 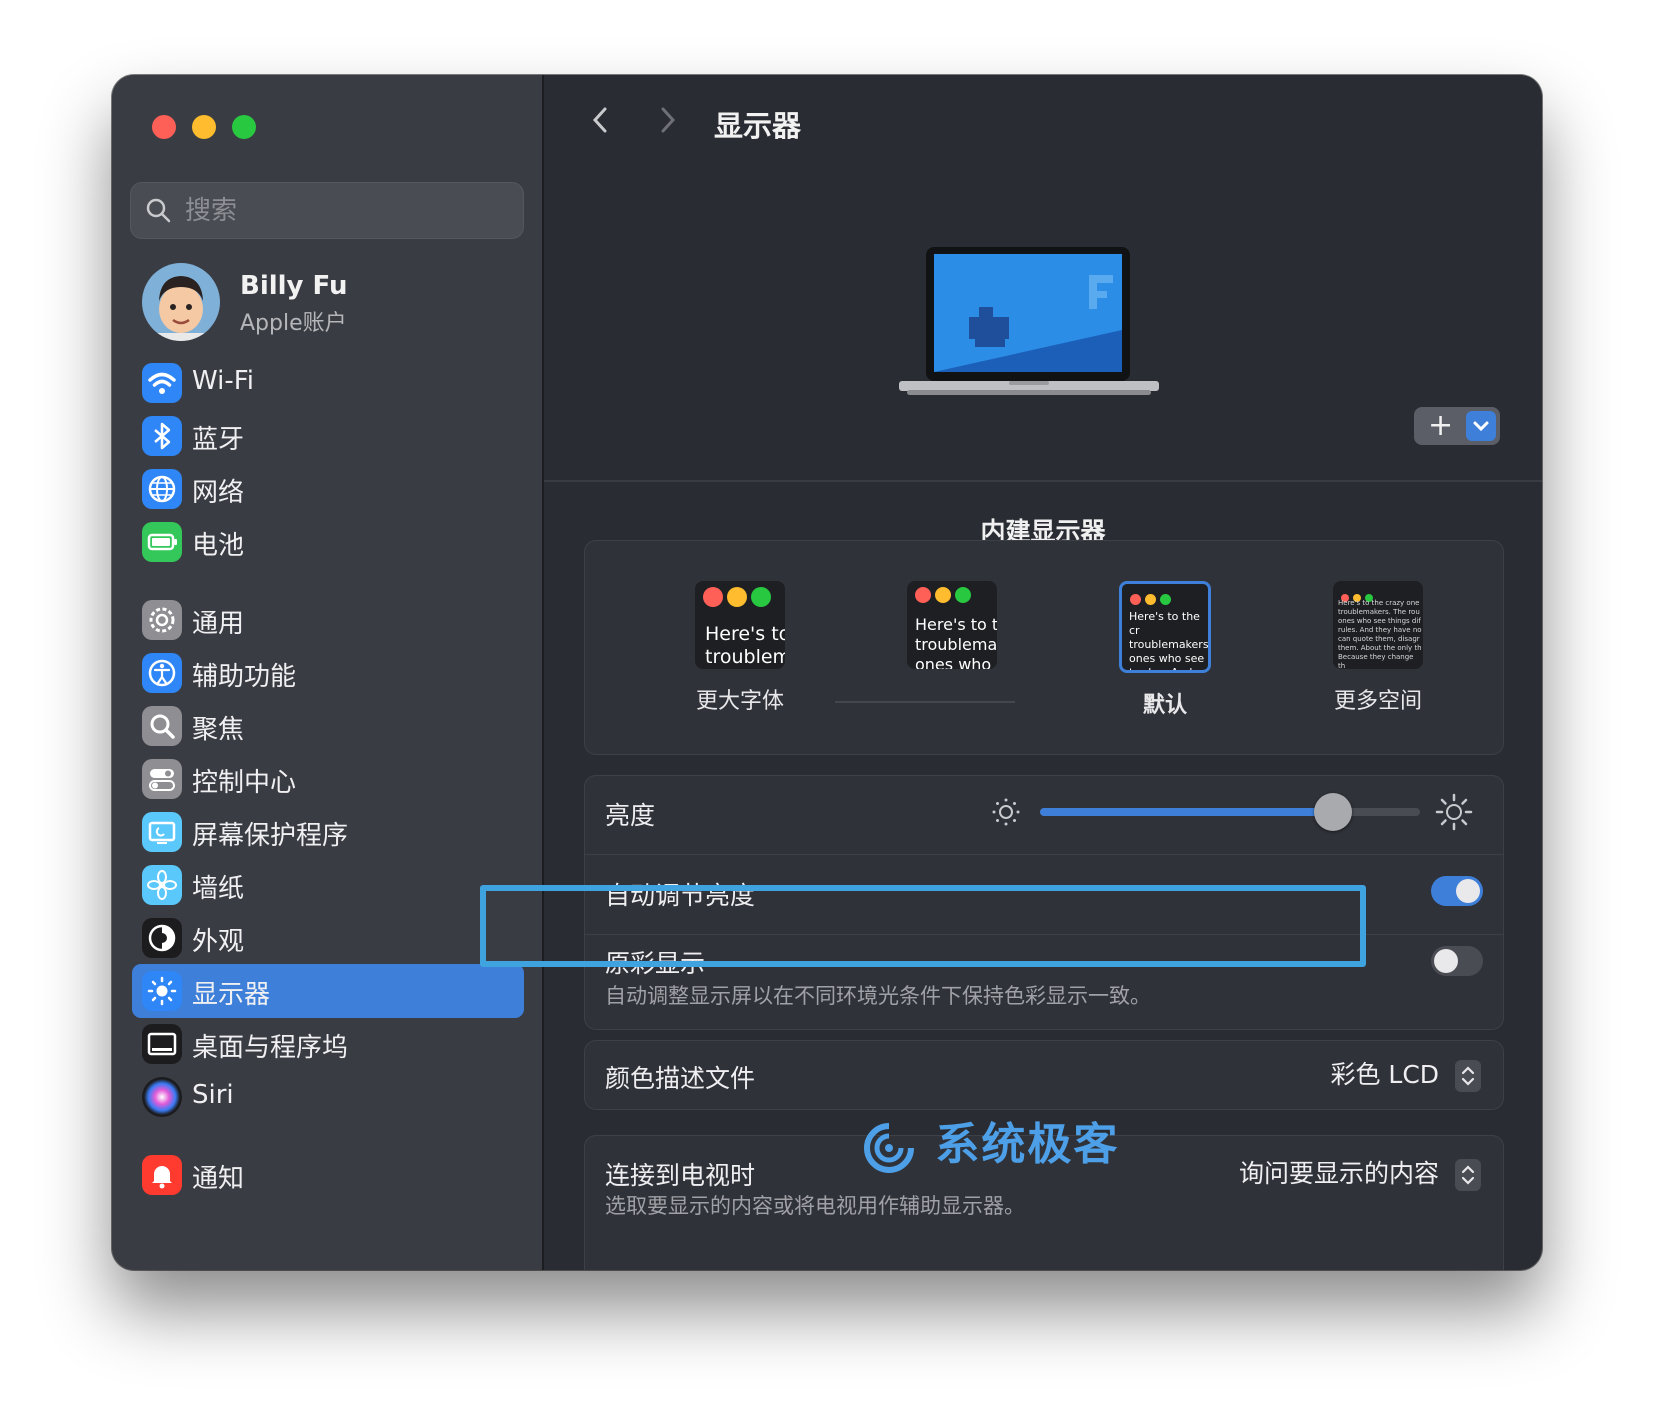 What do you see at coordinates (218, 624) in the screenshot?
I see `sidebar-item-label: 通用` at bounding box center [218, 624].